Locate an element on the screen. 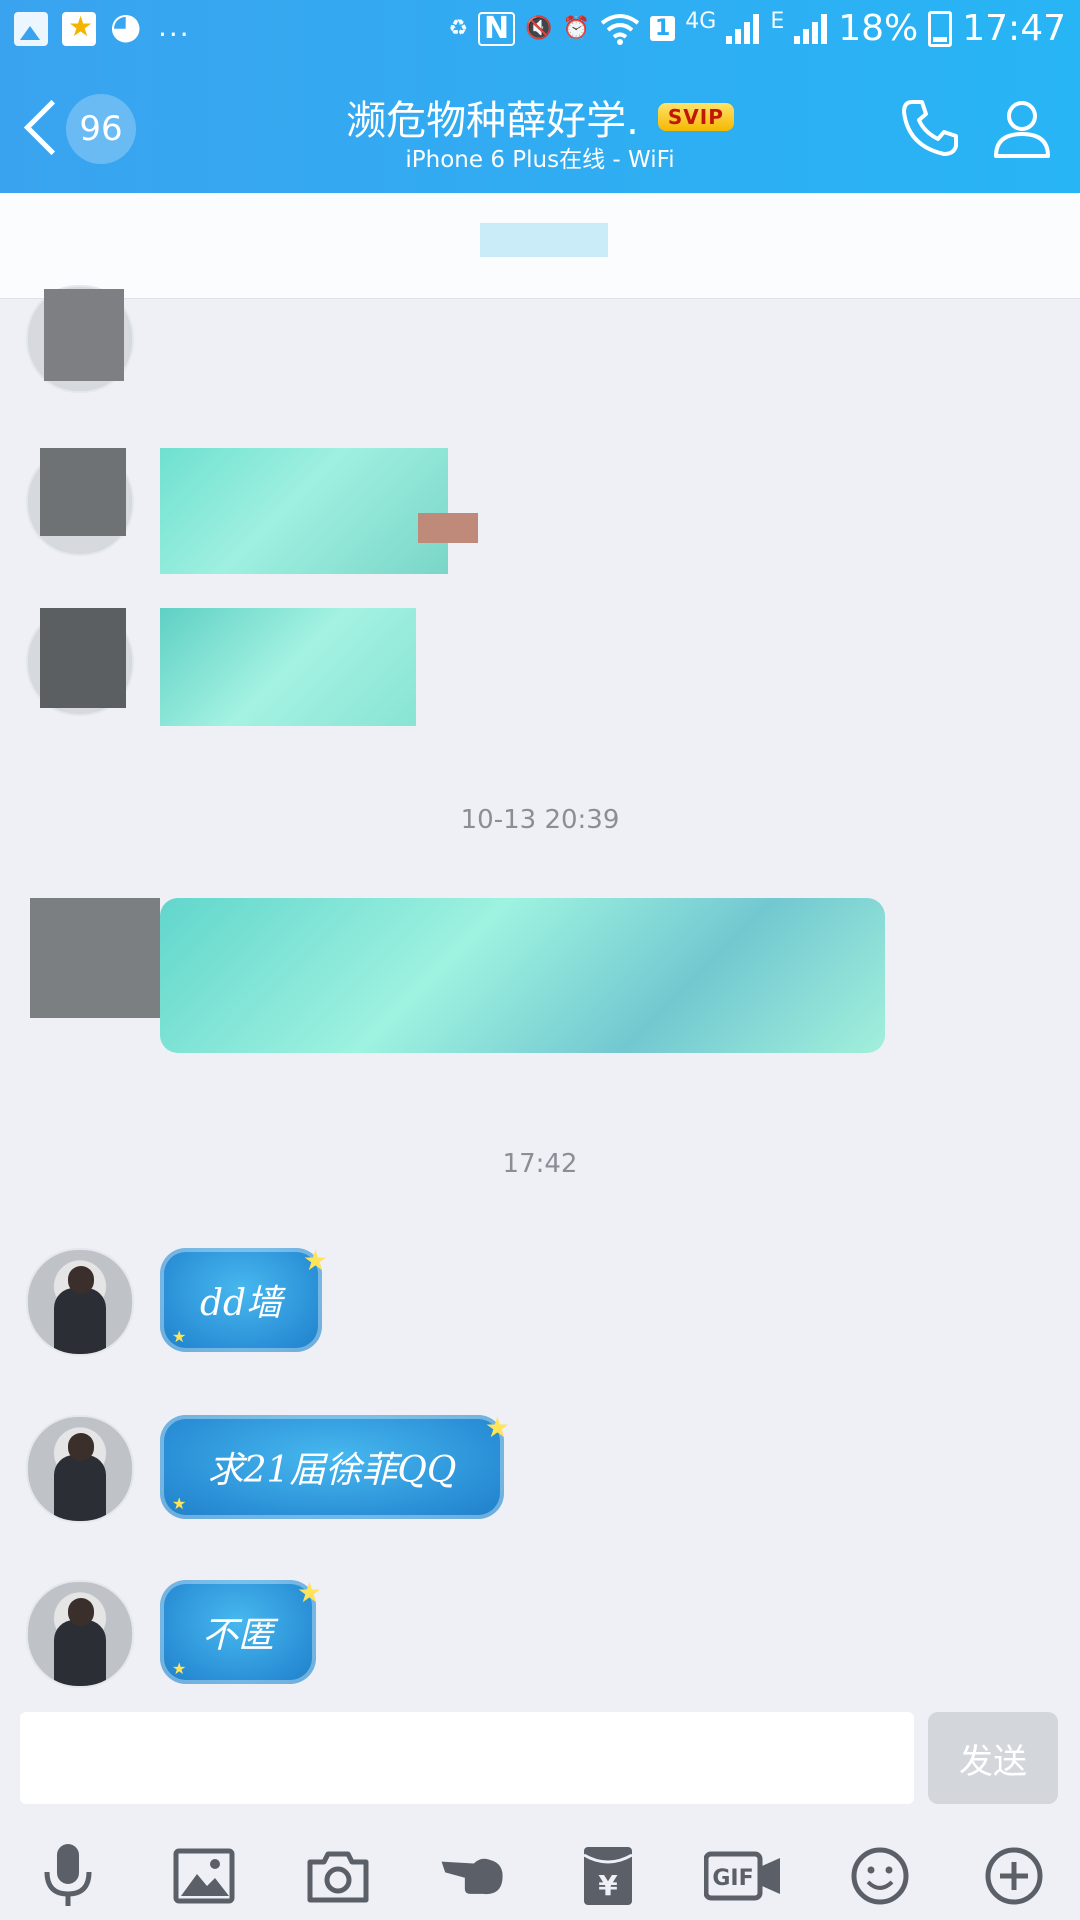  message-bubble: dd墙 ★ ★ is located at coordinates (244, 1298).